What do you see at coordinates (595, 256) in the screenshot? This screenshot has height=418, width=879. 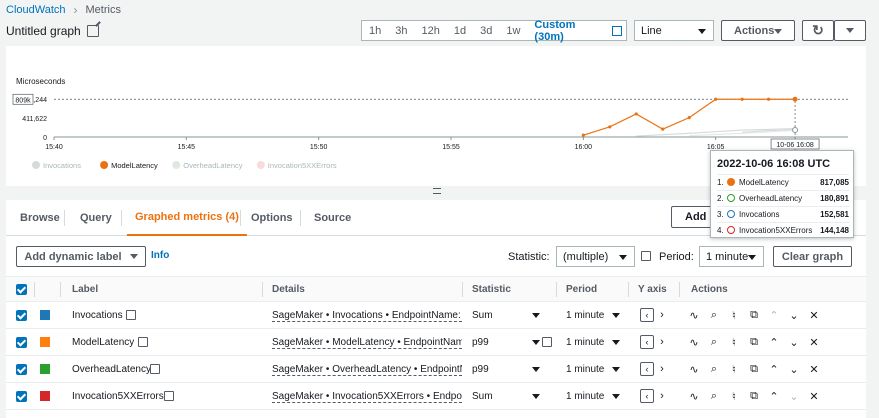 I see `statistic-select: (multiple)` at bounding box center [595, 256].